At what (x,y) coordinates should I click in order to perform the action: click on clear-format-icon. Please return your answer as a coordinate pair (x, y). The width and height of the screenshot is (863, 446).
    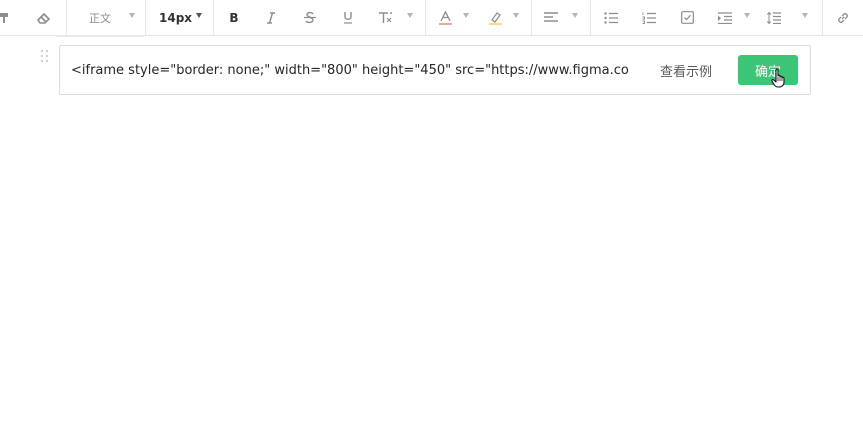
    Looking at the image, I should click on (386, 17).